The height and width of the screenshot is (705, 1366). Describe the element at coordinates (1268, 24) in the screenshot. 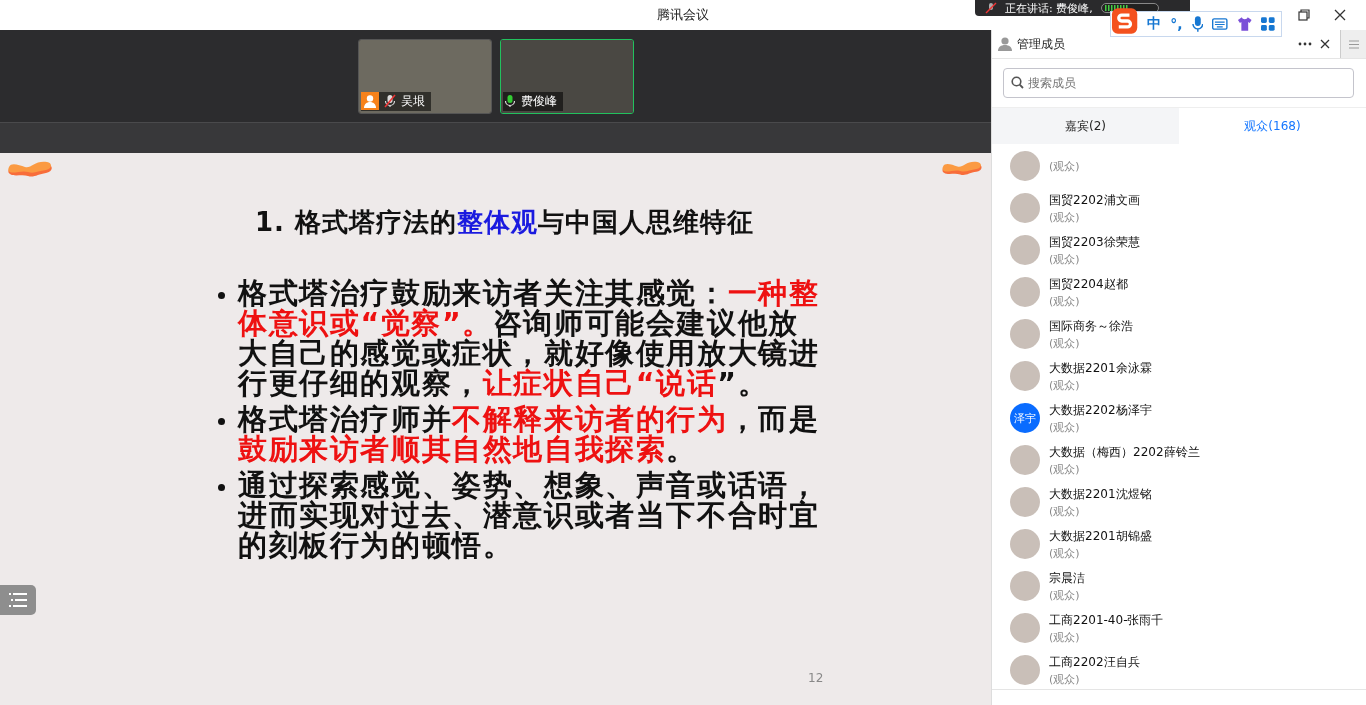

I see `grid-icon` at that location.